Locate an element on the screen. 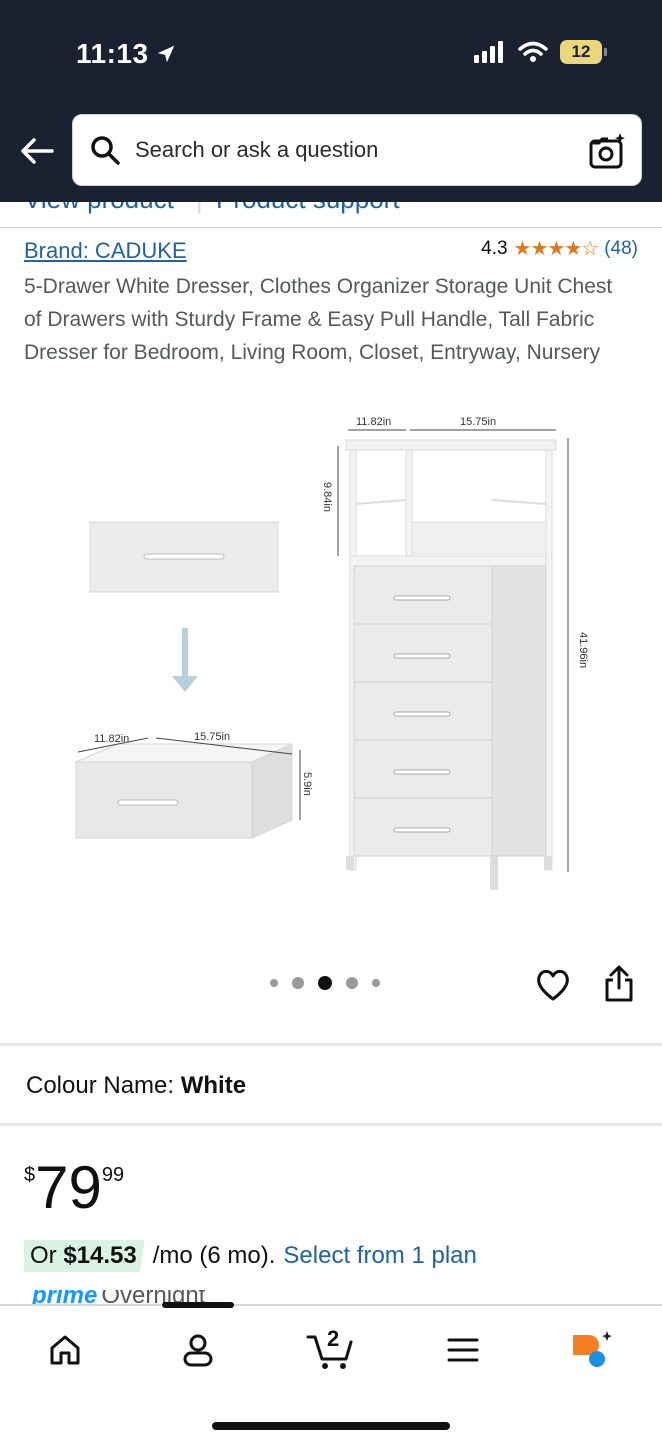 This screenshot has height=1440, width=662. tab-product-support: Product support is located at coordinates (308, 208).